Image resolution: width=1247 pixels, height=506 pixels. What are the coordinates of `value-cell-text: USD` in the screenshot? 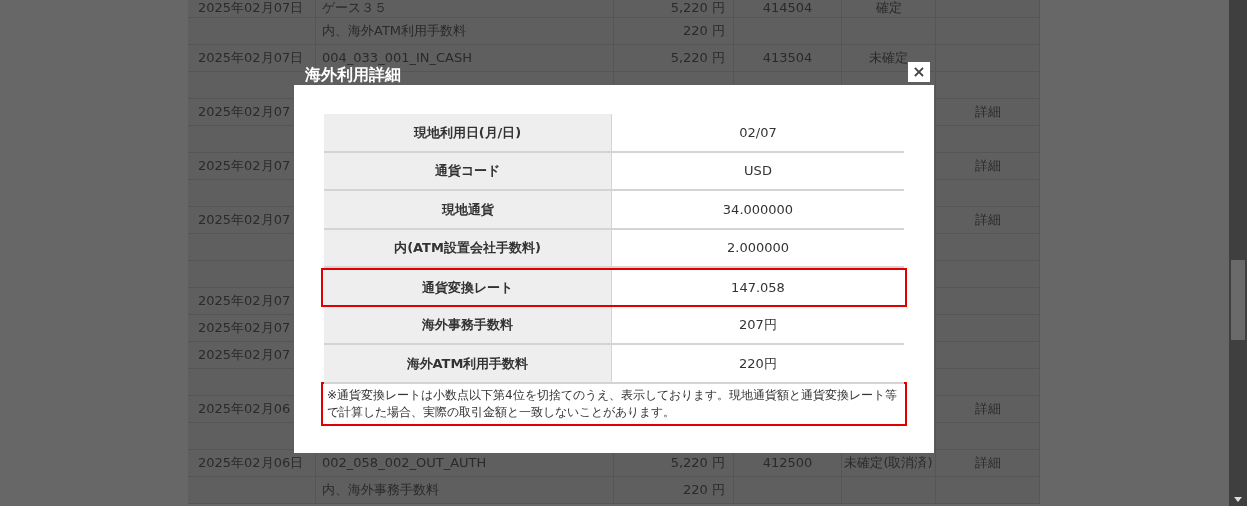 It's located at (758, 171).